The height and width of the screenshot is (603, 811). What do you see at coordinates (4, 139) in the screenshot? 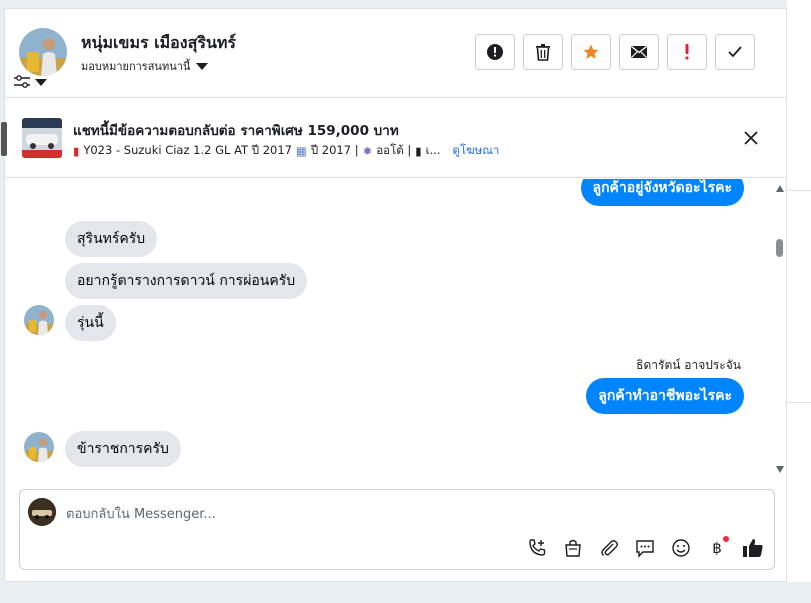
I see `left-edge-marker` at bounding box center [4, 139].